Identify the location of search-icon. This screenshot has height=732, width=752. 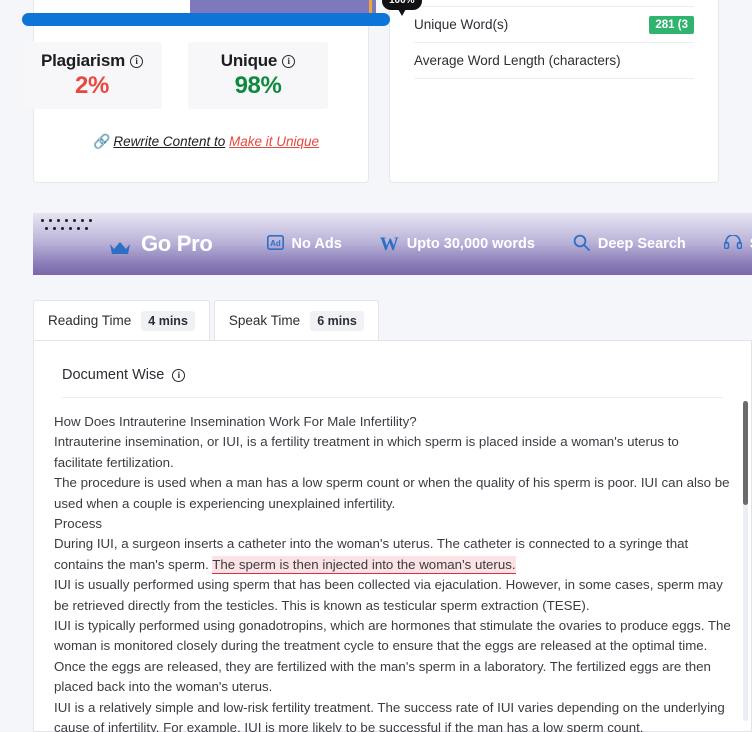
(581, 244).